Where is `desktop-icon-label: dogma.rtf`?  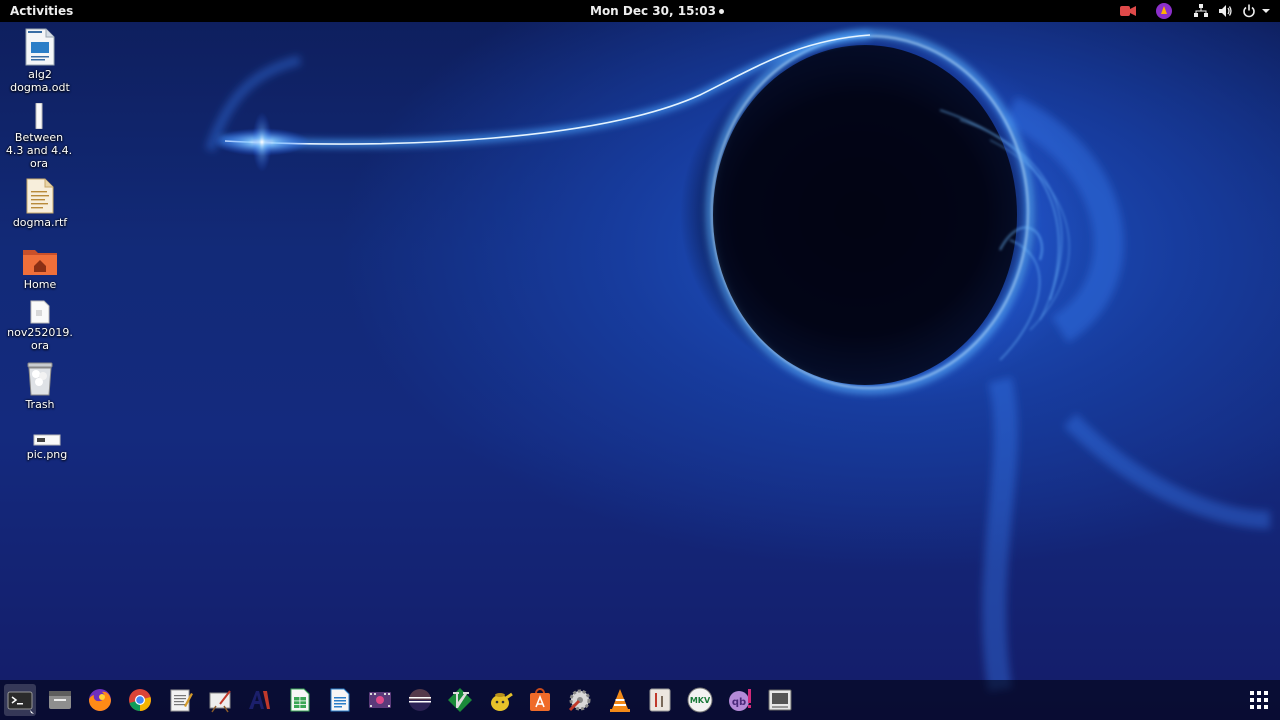 desktop-icon-label: dogma.rtf is located at coordinates (40, 222).